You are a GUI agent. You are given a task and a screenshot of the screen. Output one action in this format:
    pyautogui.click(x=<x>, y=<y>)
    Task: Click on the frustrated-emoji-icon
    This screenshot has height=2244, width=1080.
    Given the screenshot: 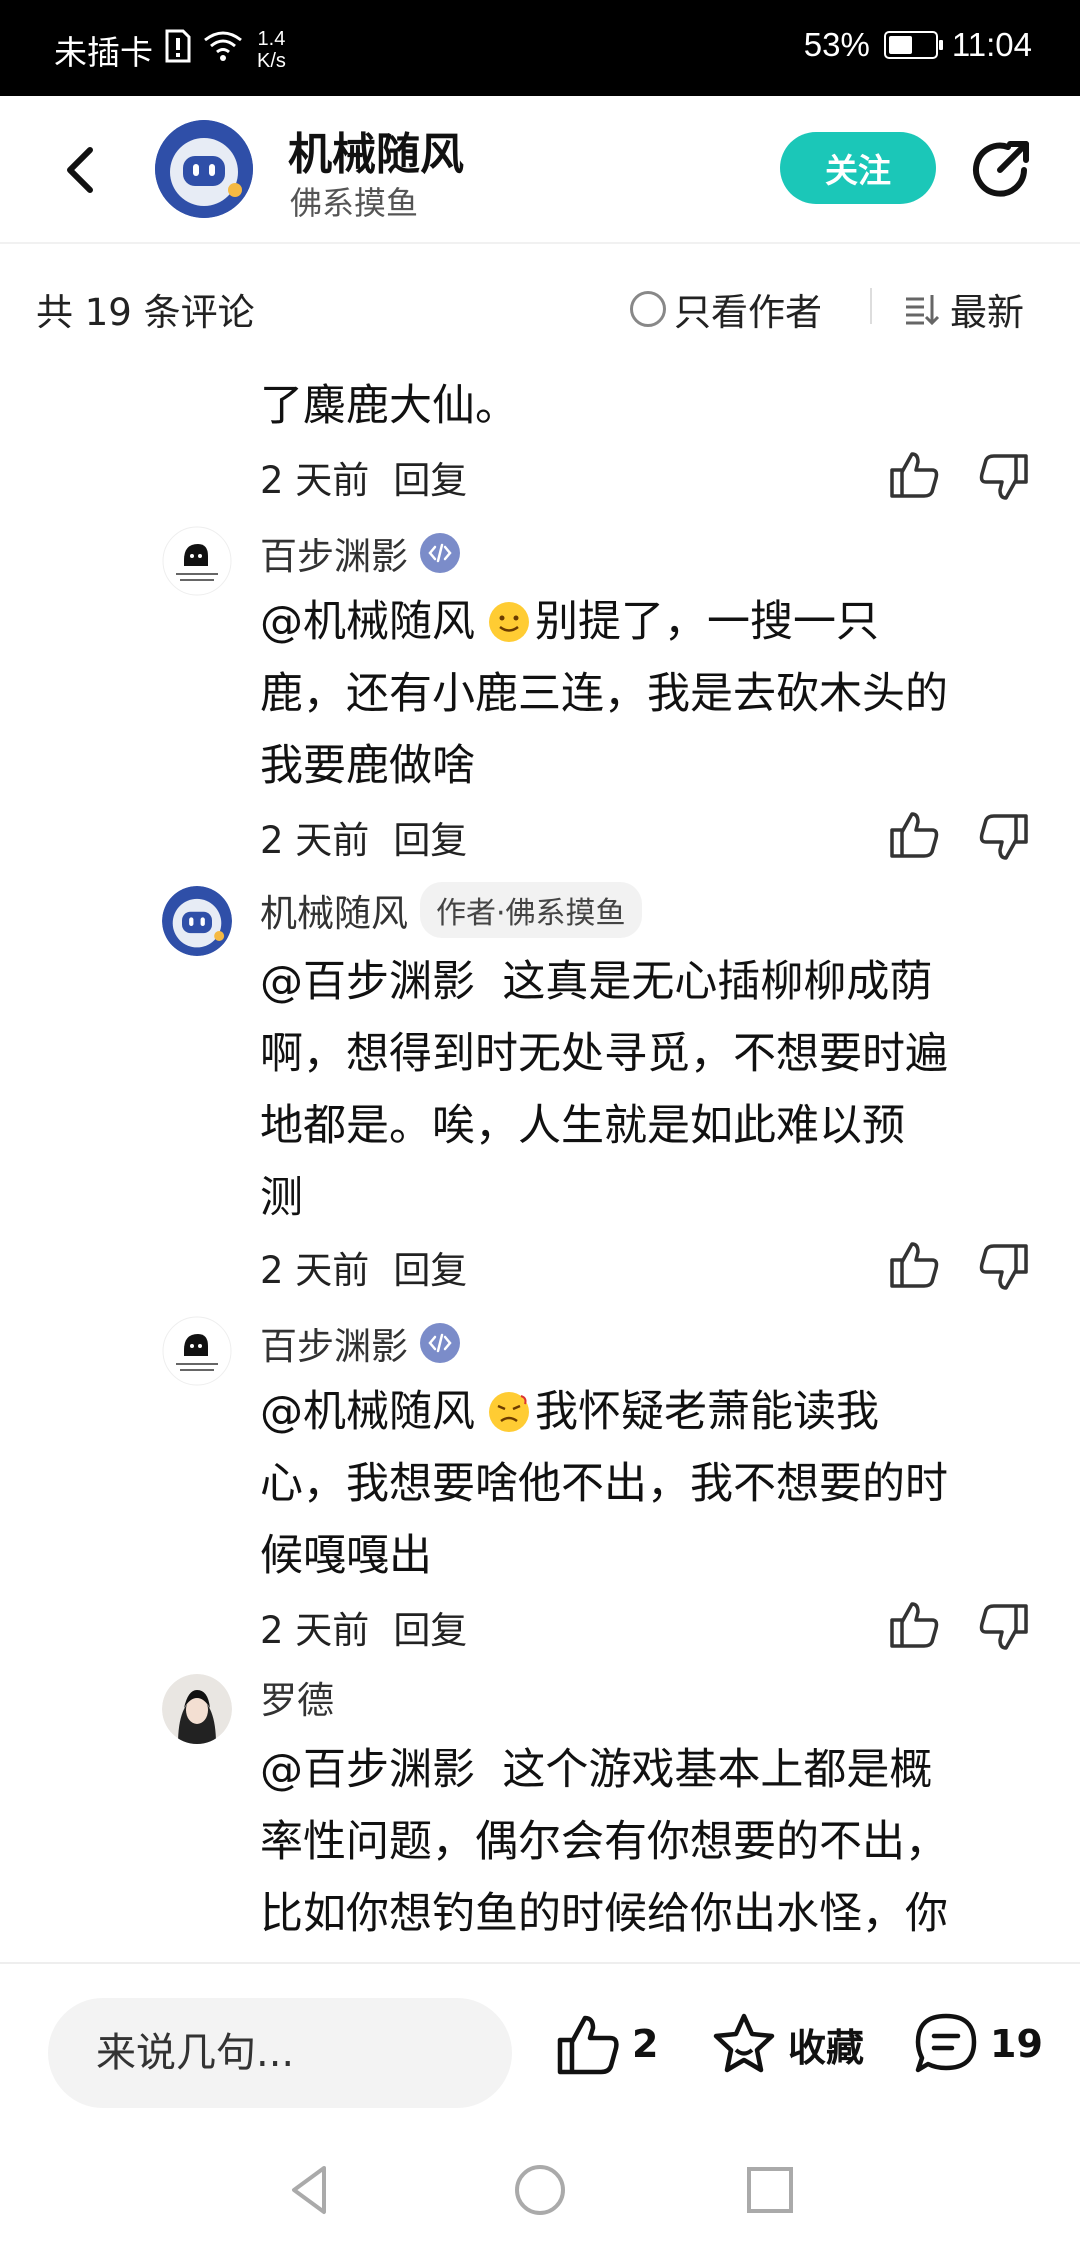 What is the action you would take?
    pyautogui.click(x=509, y=1412)
    